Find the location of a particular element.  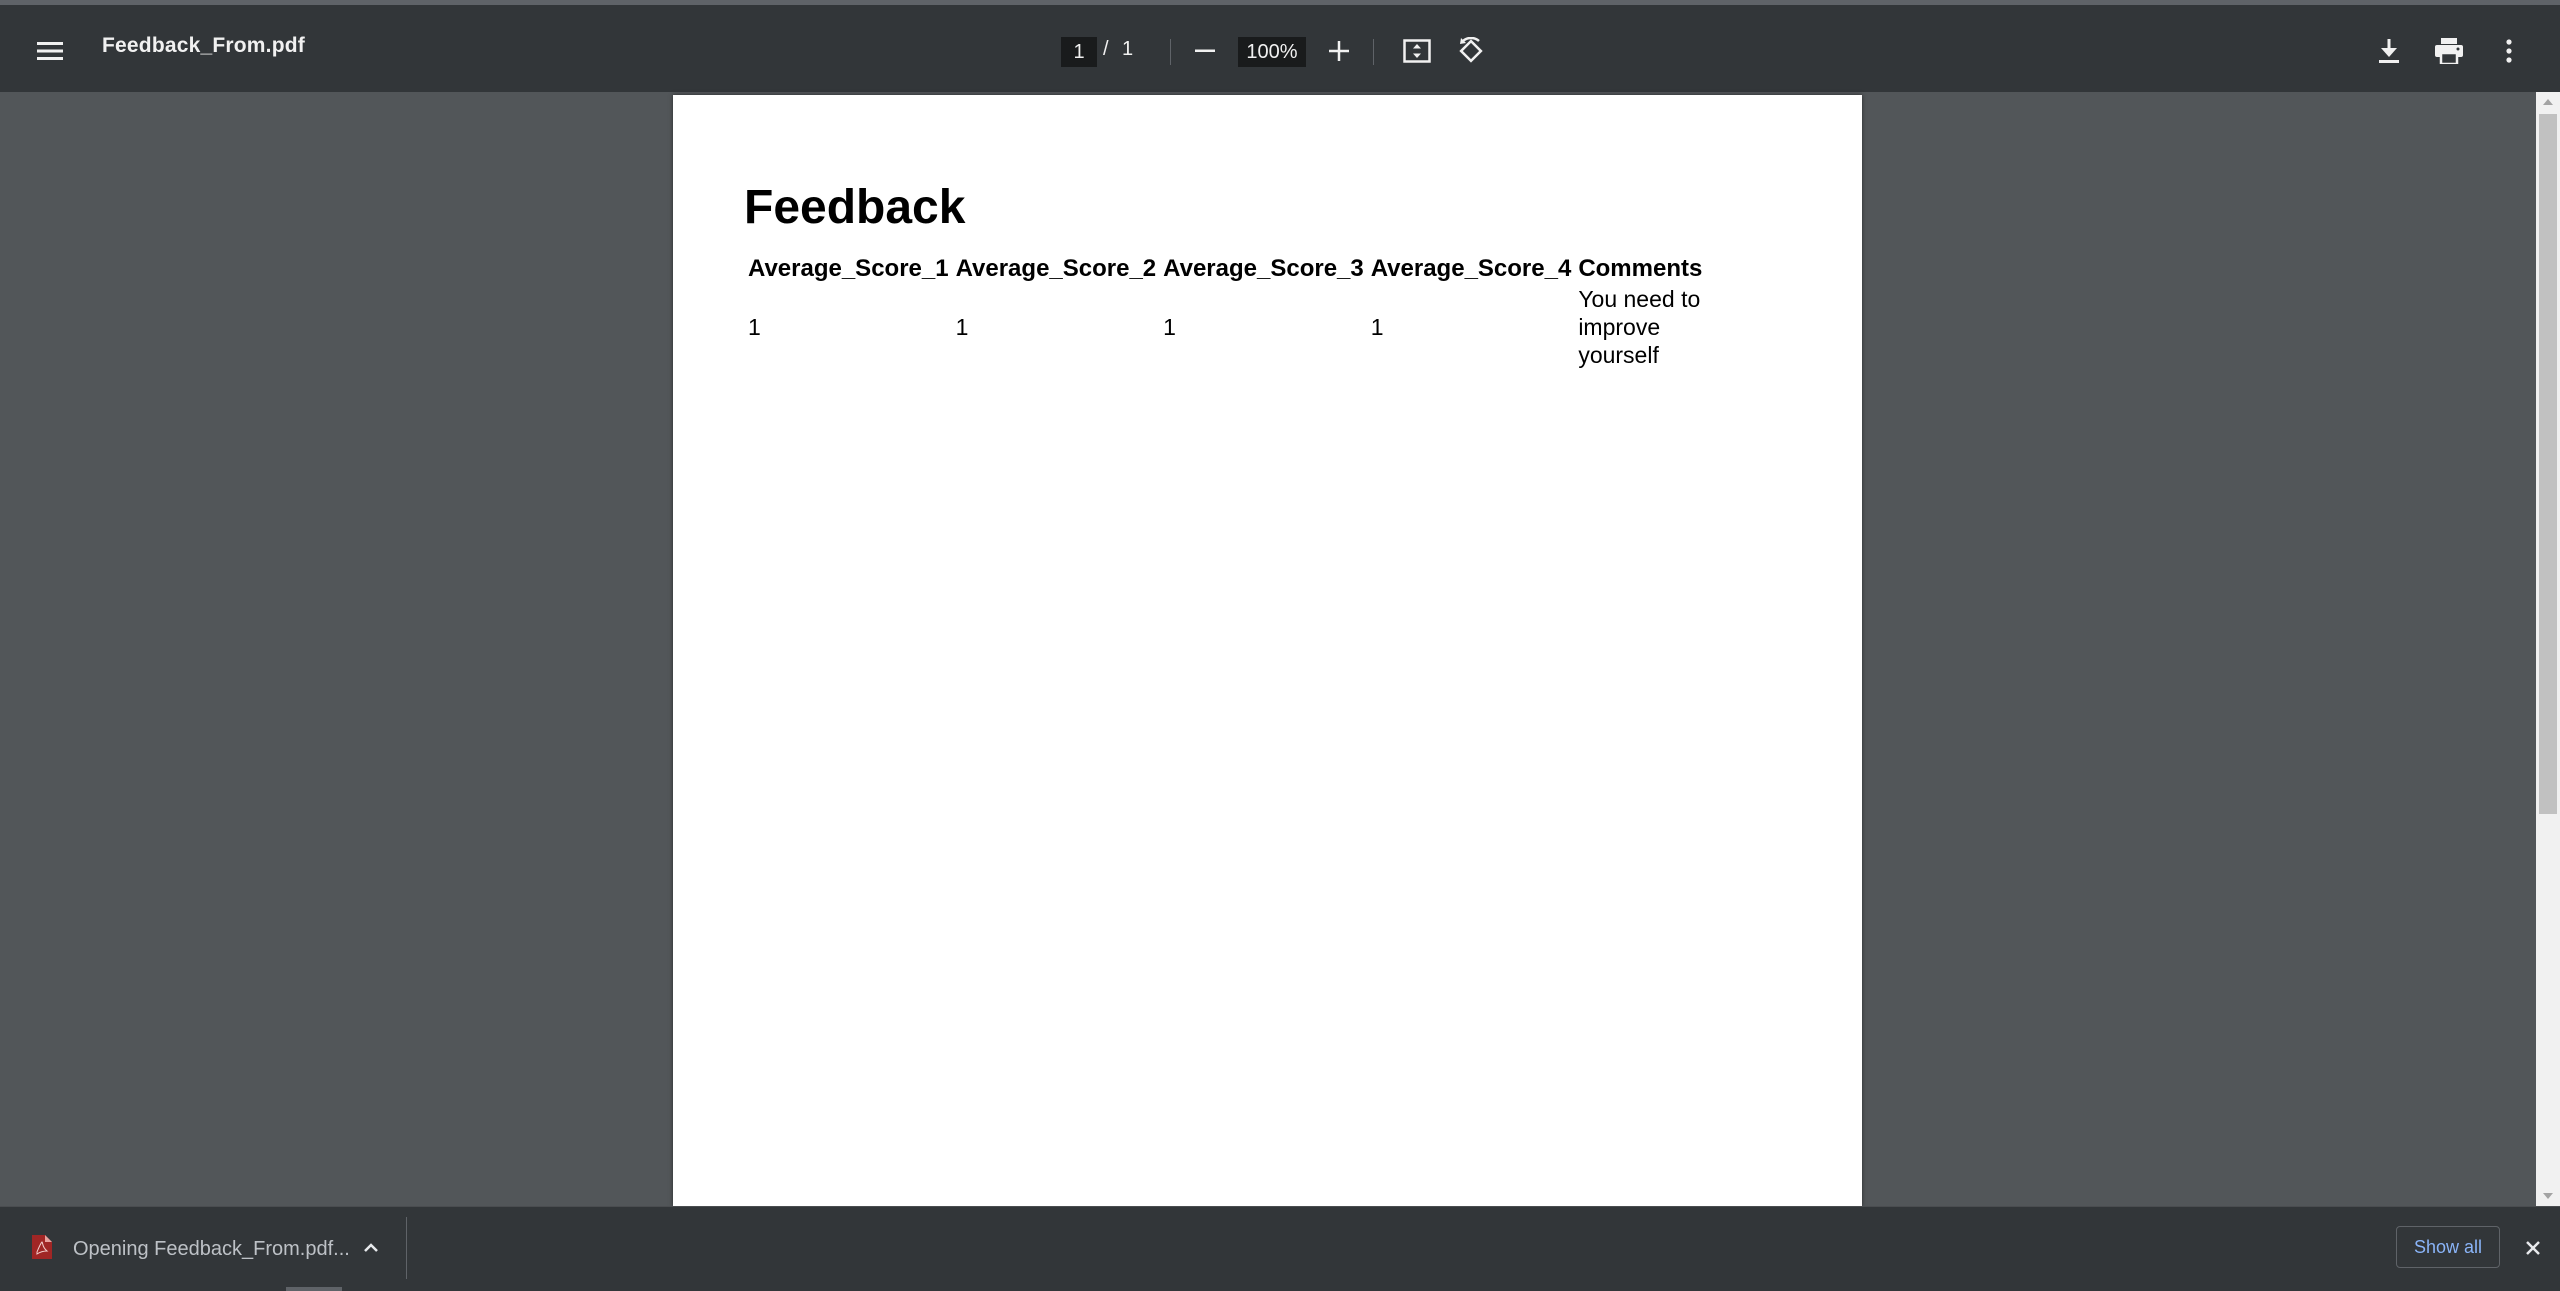

rotate-button is located at coordinates (1471, 51).